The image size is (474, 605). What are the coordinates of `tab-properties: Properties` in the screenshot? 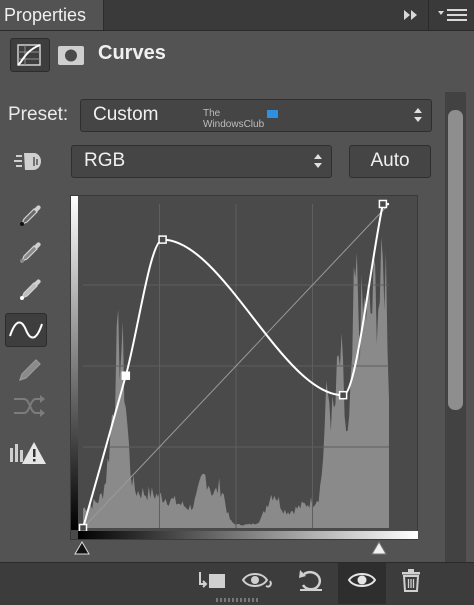 It's located at (52, 15).